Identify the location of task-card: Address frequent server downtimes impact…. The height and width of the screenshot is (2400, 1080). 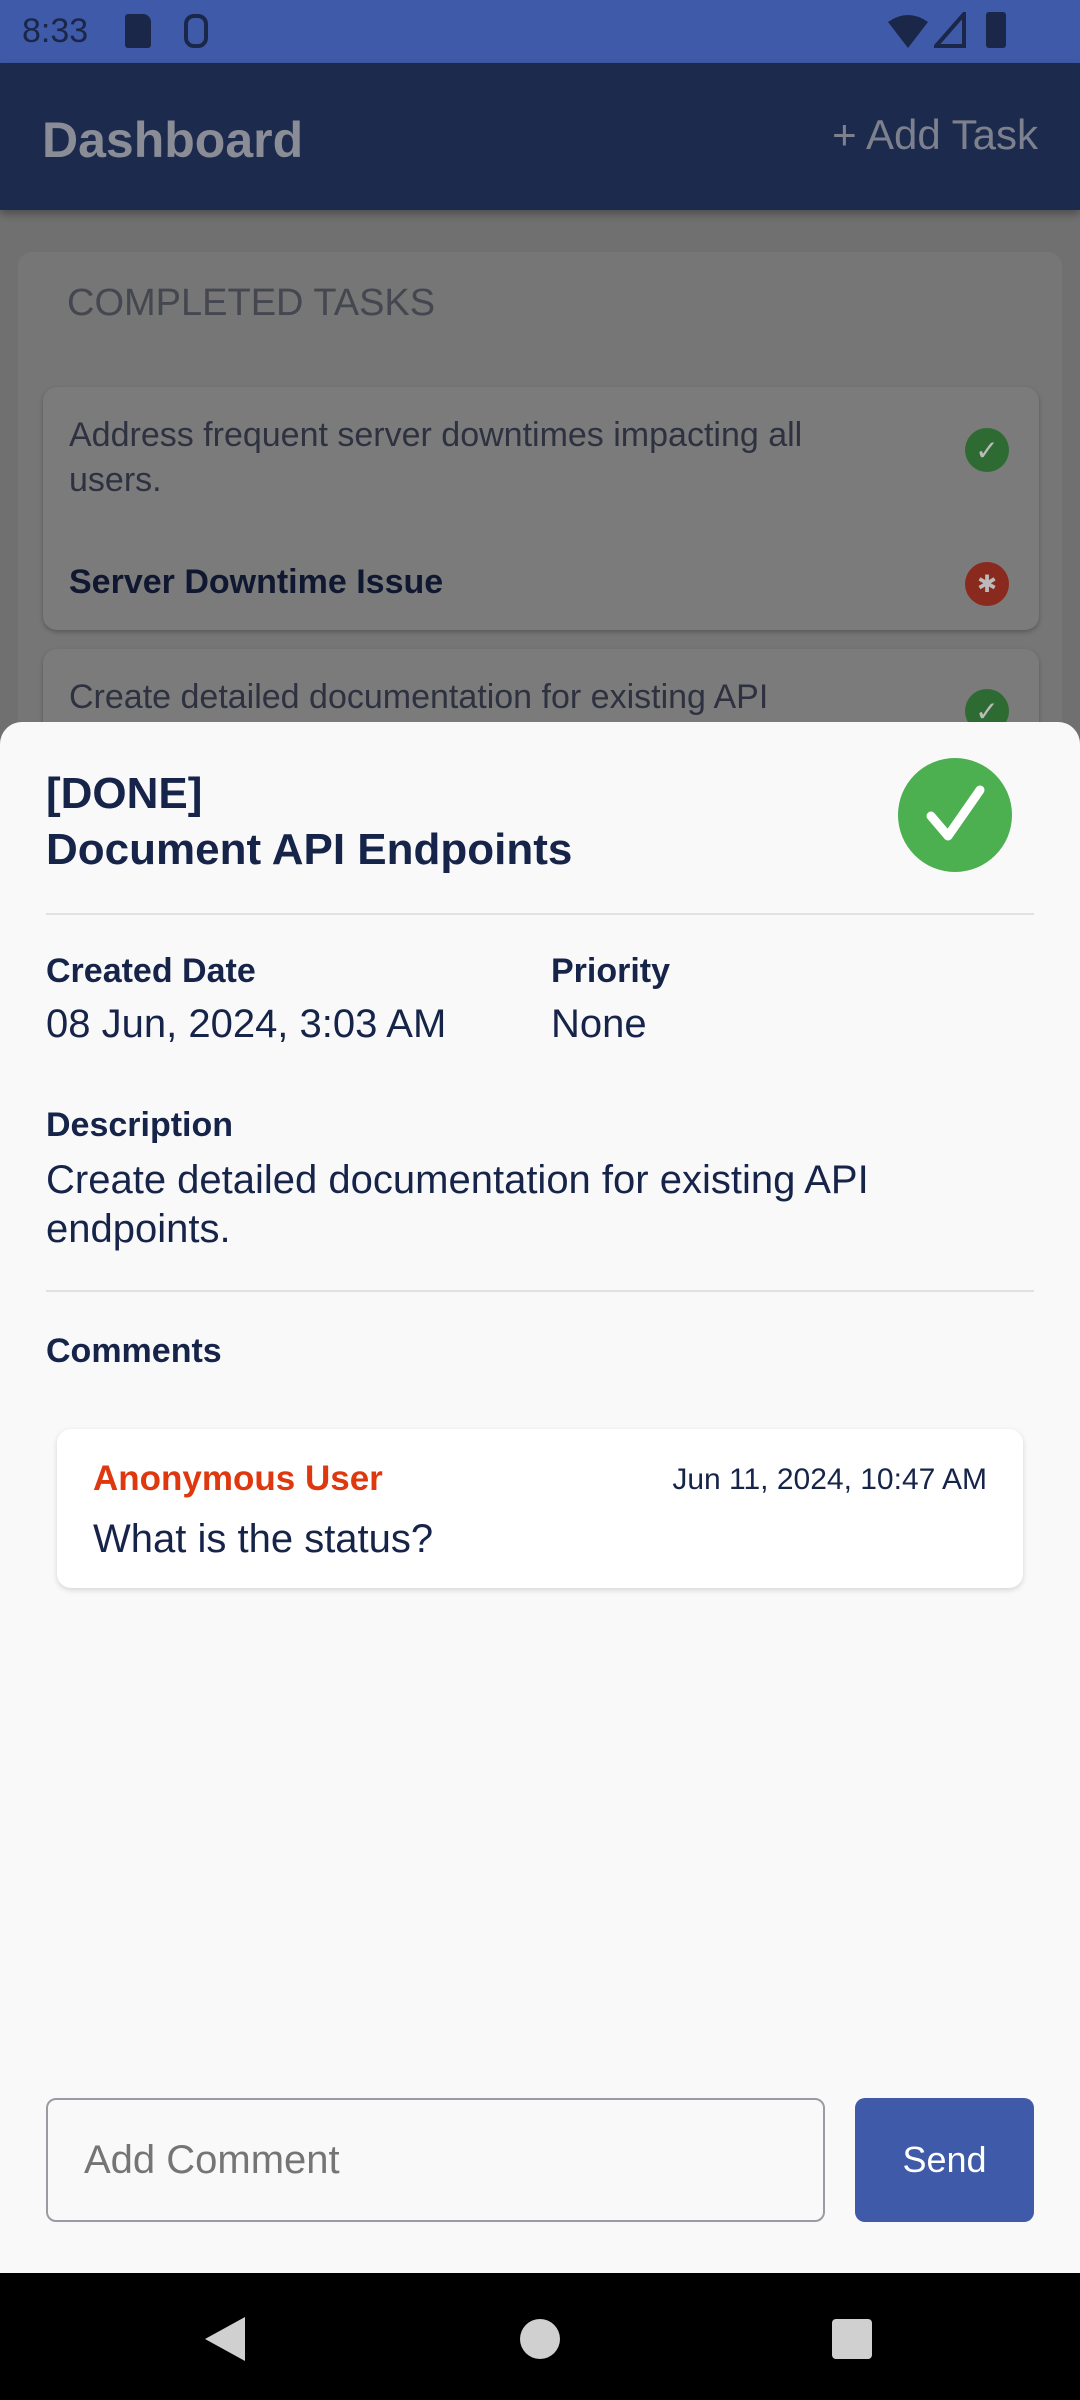
(541, 508).